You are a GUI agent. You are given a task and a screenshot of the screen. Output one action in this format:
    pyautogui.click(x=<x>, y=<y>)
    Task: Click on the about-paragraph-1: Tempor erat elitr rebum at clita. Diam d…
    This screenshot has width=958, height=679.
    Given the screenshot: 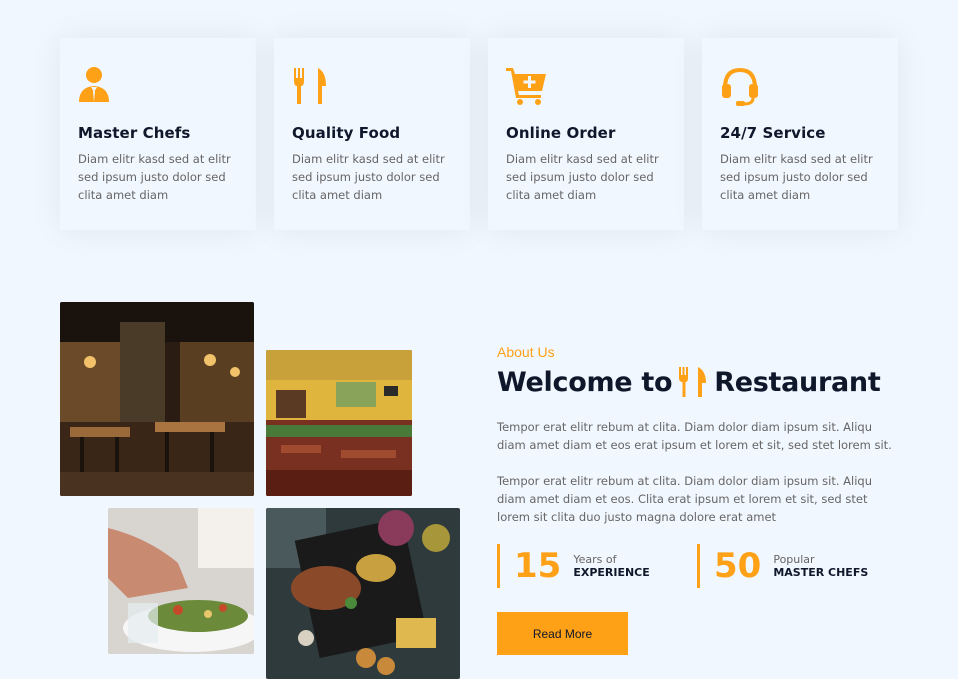 What is the action you would take?
    pyautogui.click(x=694, y=436)
    